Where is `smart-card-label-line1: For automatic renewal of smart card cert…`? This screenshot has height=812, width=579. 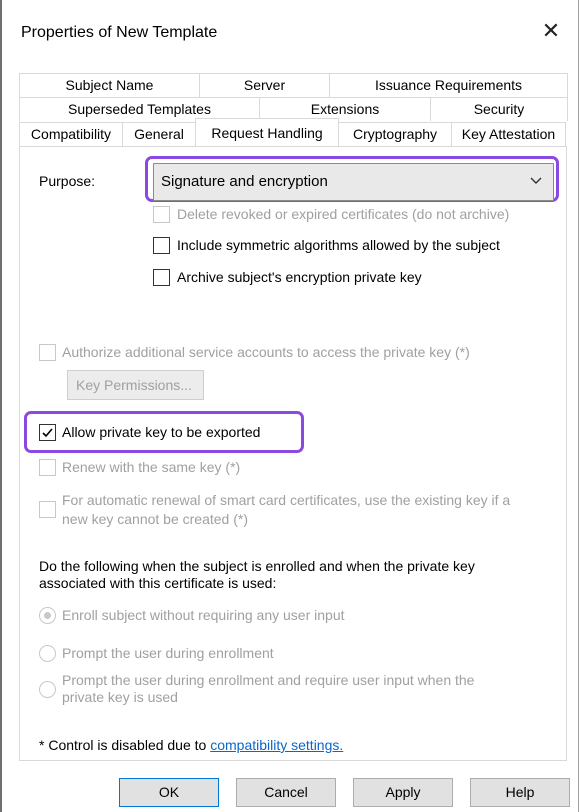 smart-card-label-line1: For automatic renewal of smart card cert… is located at coordinates (286, 500).